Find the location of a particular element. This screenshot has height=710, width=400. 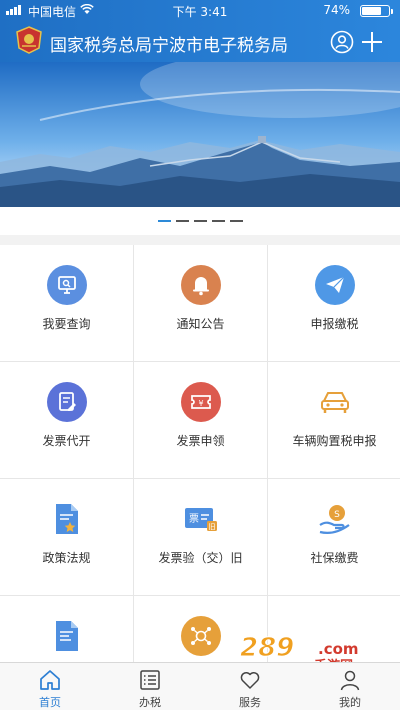

service-vehicle-tax: 车辆购置税申报 is located at coordinates (334, 420).